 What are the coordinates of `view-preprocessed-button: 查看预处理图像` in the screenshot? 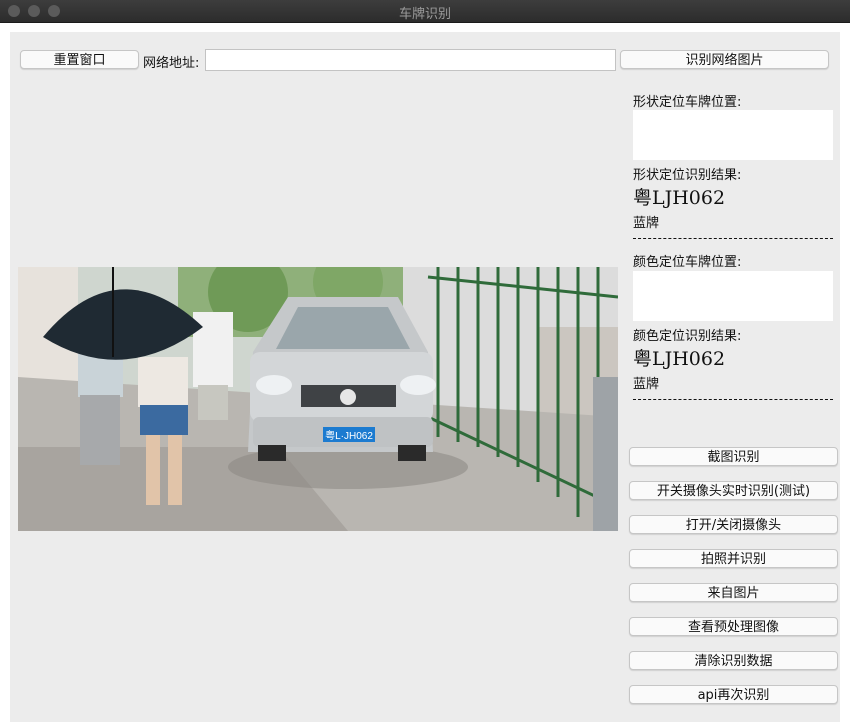 It's located at (733, 626).